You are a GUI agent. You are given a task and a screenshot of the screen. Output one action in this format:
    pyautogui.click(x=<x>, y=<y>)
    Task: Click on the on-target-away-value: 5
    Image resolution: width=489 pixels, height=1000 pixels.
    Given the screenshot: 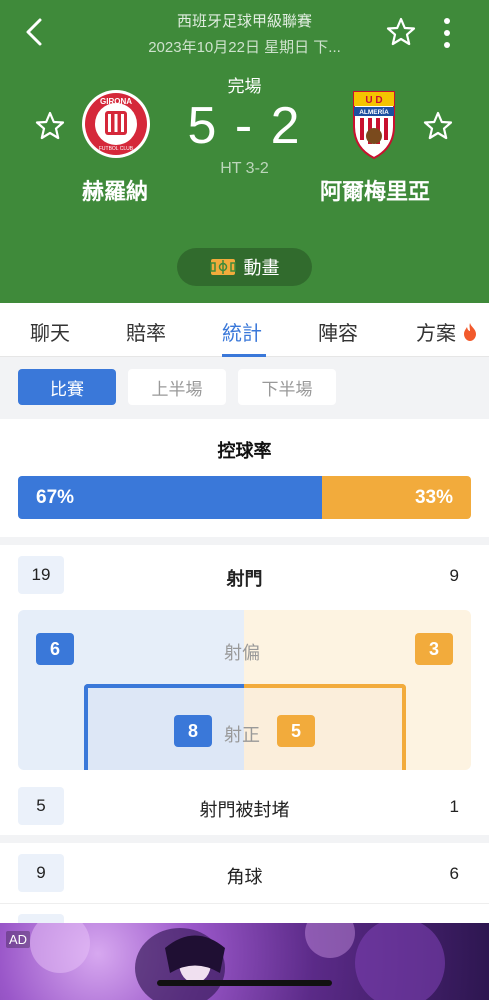 What is the action you would take?
    pyautogui.click(x=296, y=731)
    